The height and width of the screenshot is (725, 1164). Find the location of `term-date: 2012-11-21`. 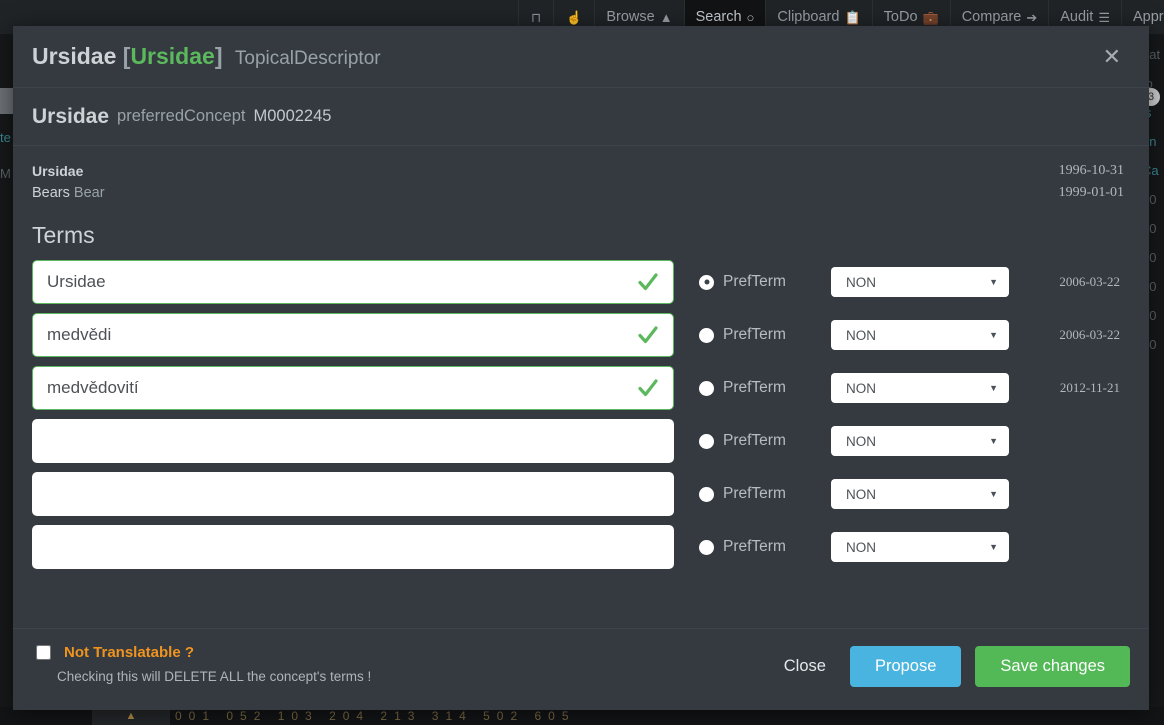

term-date: 2012-11-21 is located at coordinates (1089, 387).